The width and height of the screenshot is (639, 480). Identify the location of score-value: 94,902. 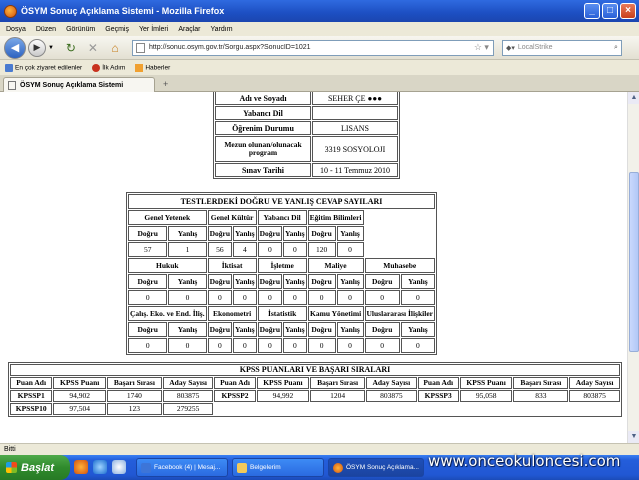
(80, 396).